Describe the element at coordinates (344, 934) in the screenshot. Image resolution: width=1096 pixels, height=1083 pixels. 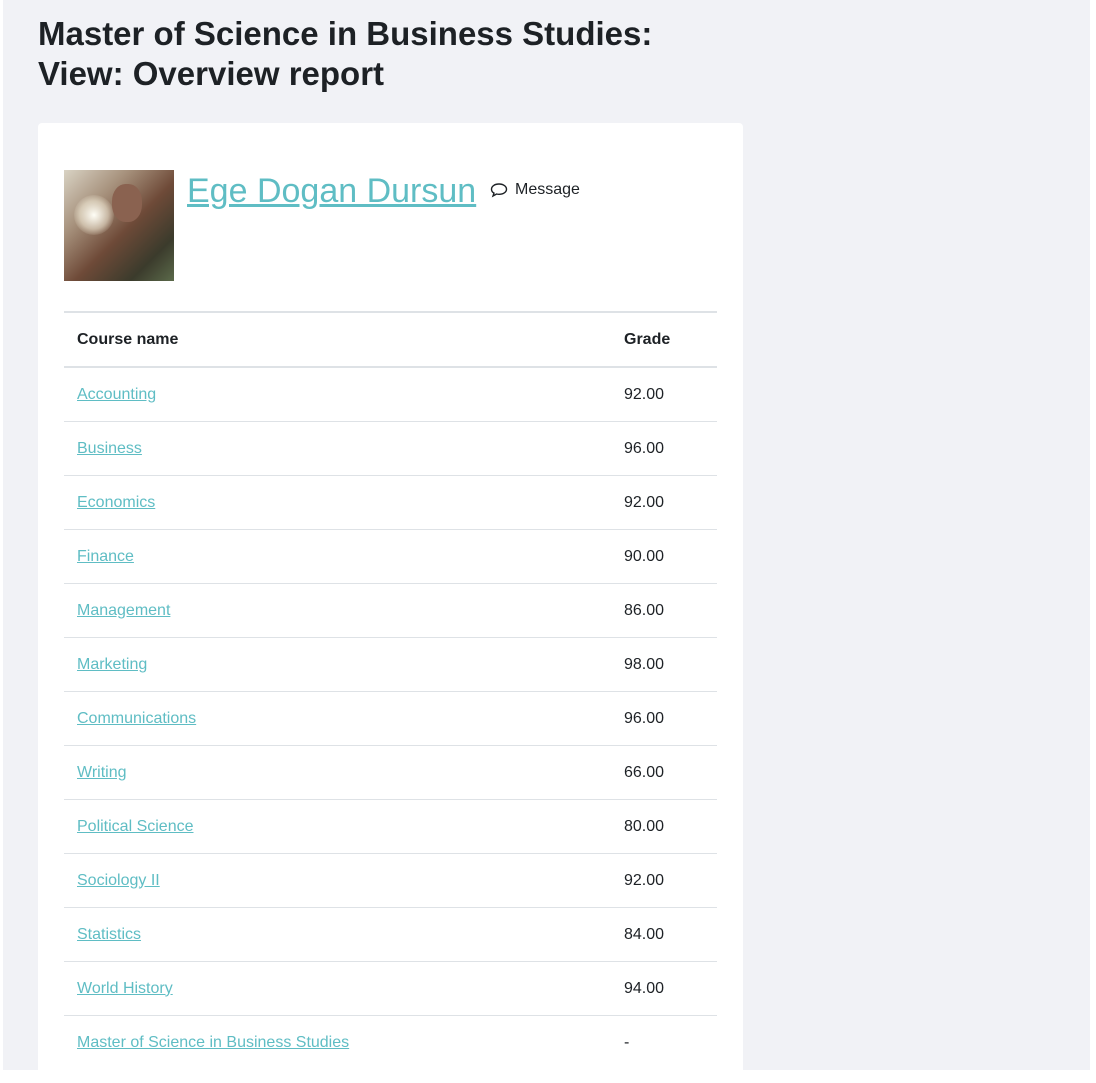
I see `course-cell: Statistics` at that location.